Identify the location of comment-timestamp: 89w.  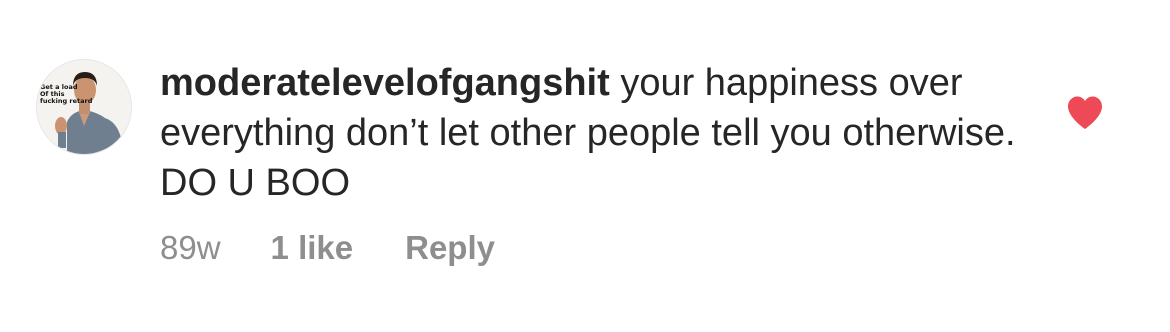
(190, 247).